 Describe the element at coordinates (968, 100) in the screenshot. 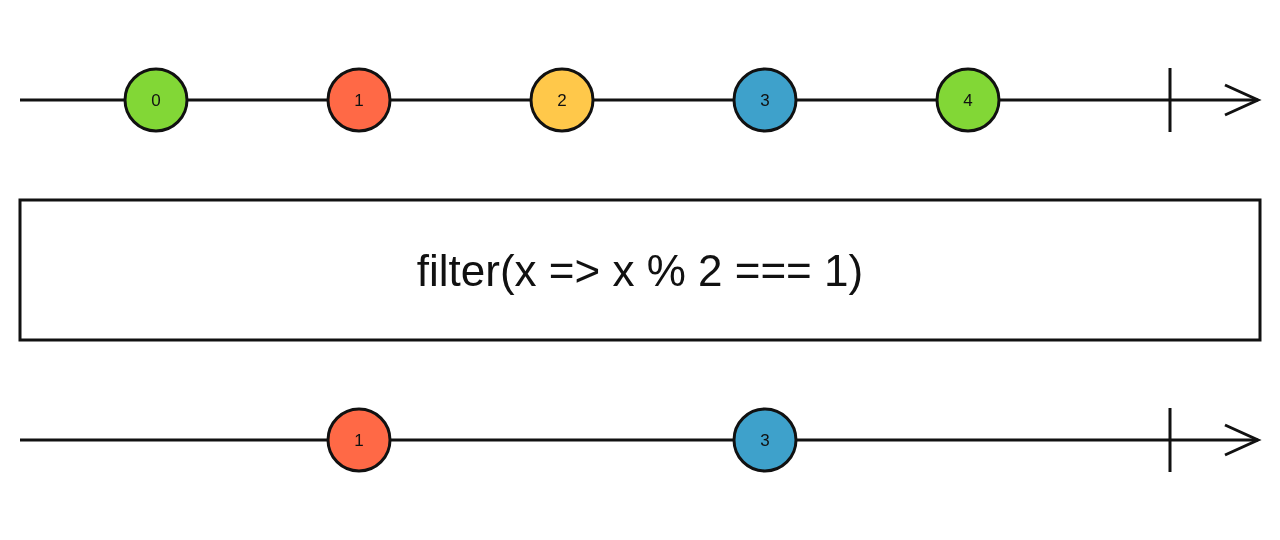

I see `marble-label: 4` at that location.